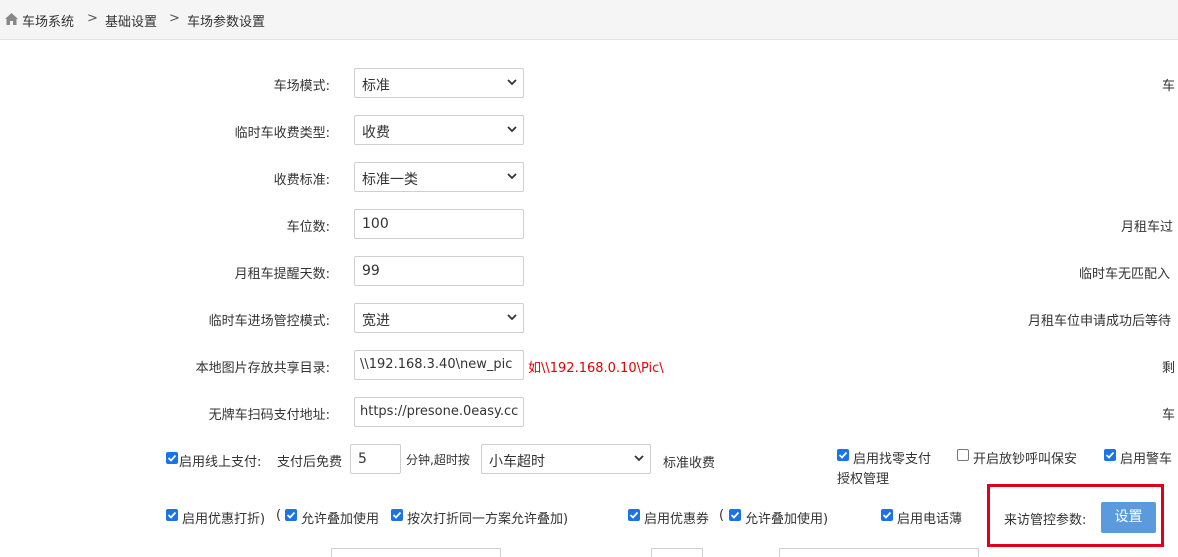  I want to click on right-label-6: 车, so click(1169, 415).